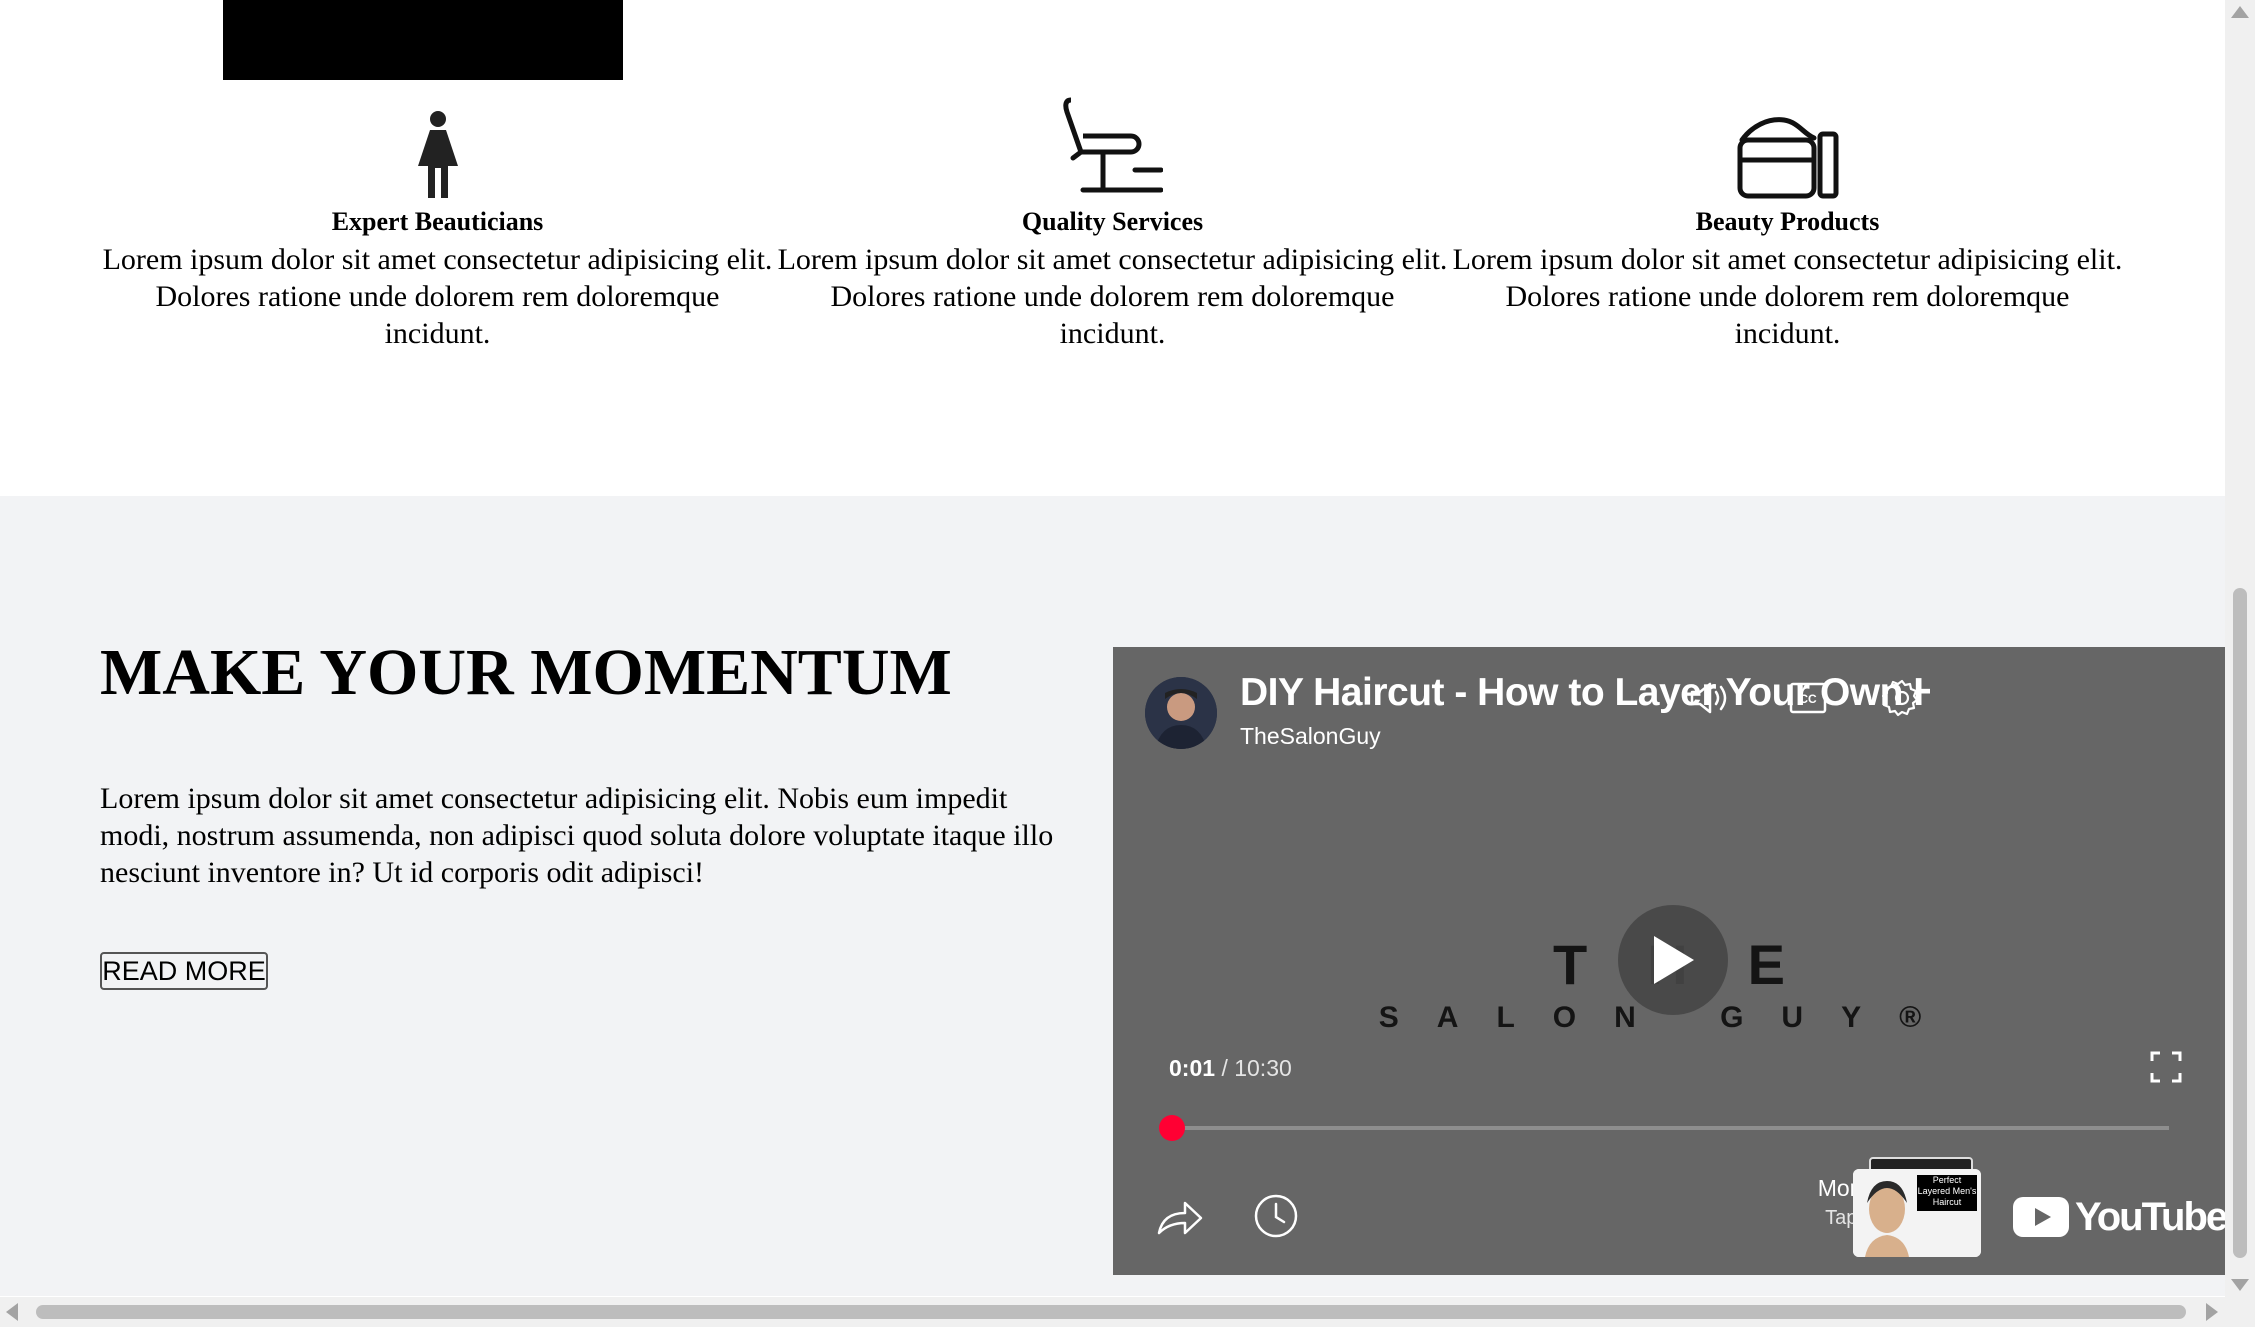 Image resolution: width=2255 pixels, height=1327 pixels. What do you see at coordinates (2240, 923) in the screenshot?
I see `vertical-scroll-thumb` at bounding box center [2240, 923].